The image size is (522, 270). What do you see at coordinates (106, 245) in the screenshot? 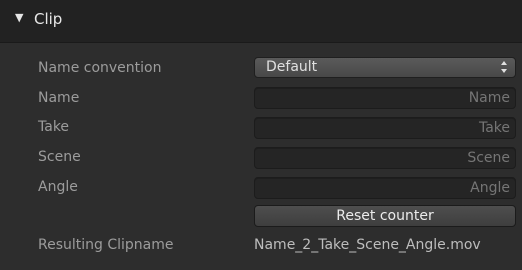
I see `resulting-clipname-label: Resulting Clipname` at bounding box center [106, 245].